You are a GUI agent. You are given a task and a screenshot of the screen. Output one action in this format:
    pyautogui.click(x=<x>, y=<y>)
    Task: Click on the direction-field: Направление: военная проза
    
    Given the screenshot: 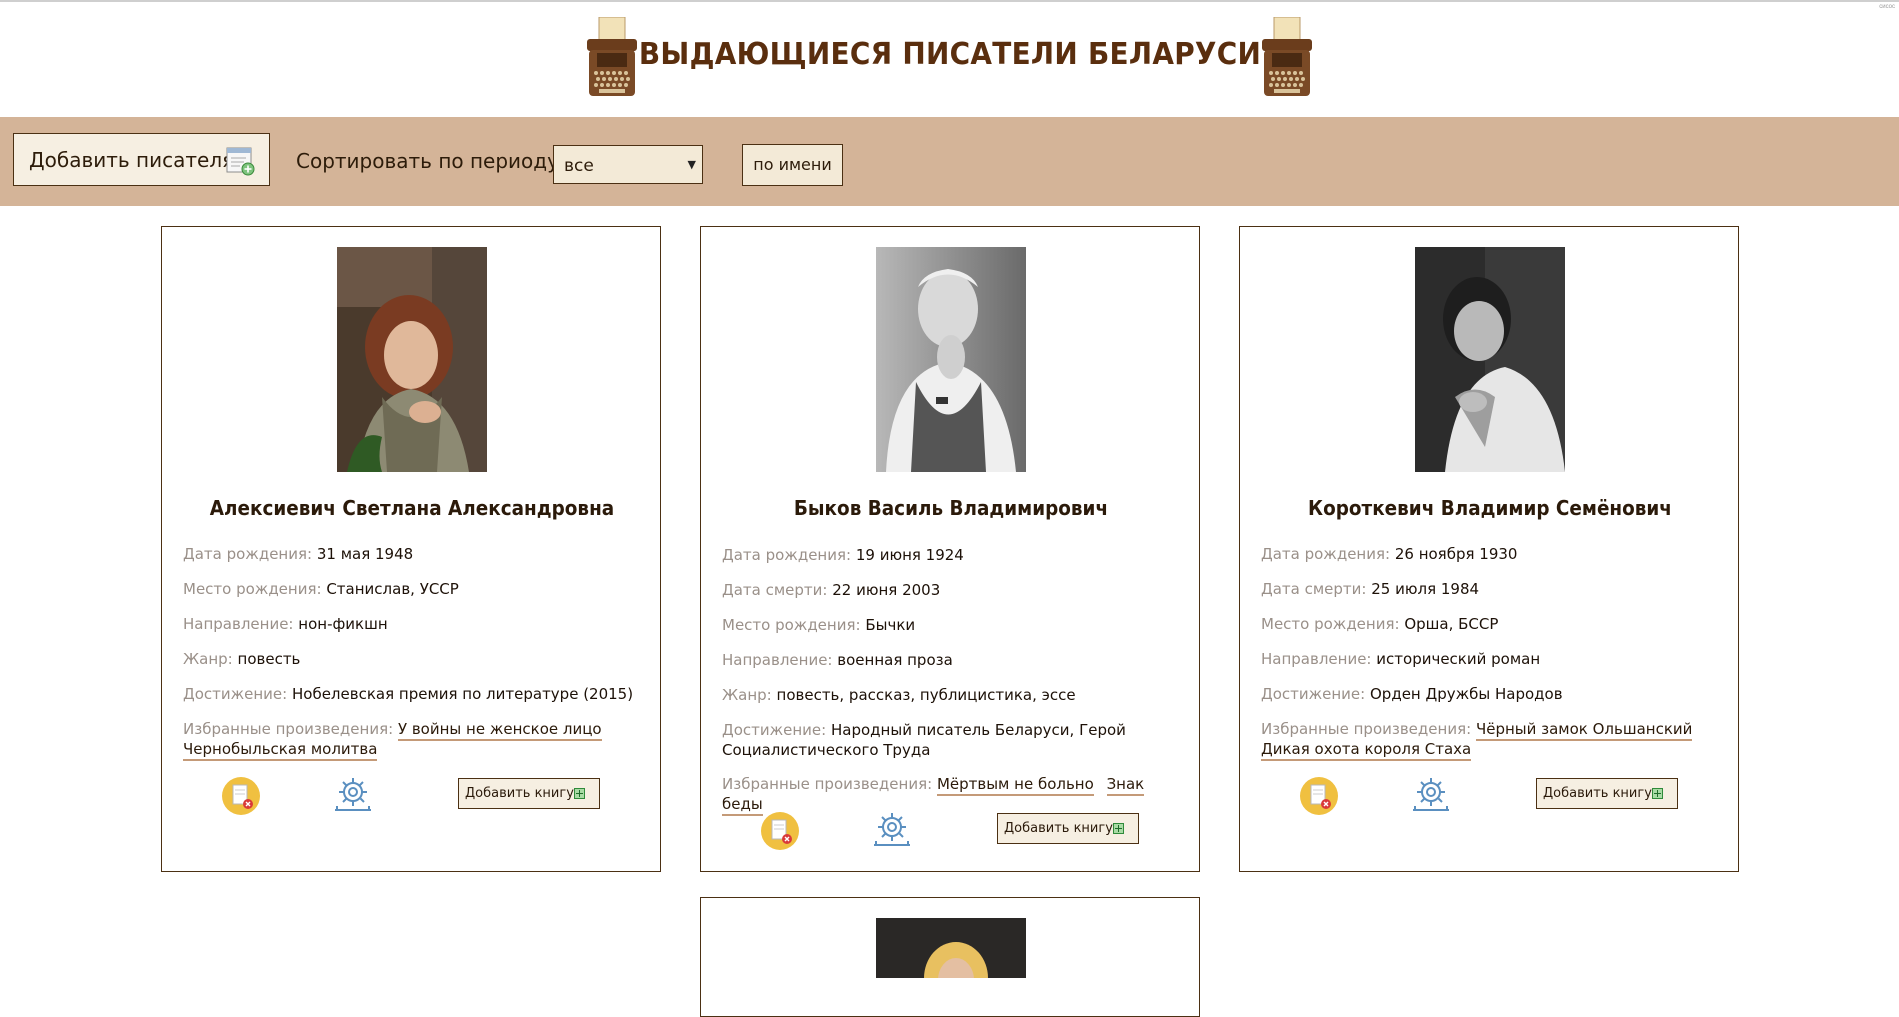 What is the action you would take?
    pyautogui.click(x=952, y=660)
    